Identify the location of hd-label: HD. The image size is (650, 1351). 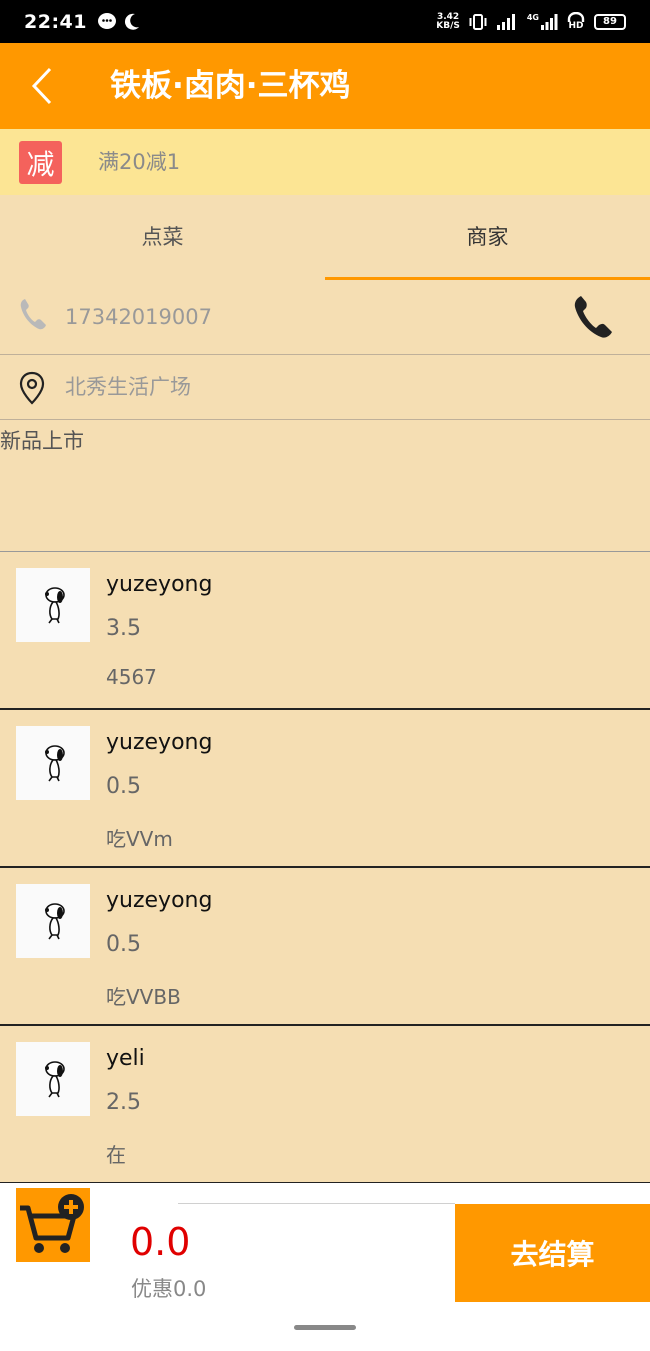
(576, 26).